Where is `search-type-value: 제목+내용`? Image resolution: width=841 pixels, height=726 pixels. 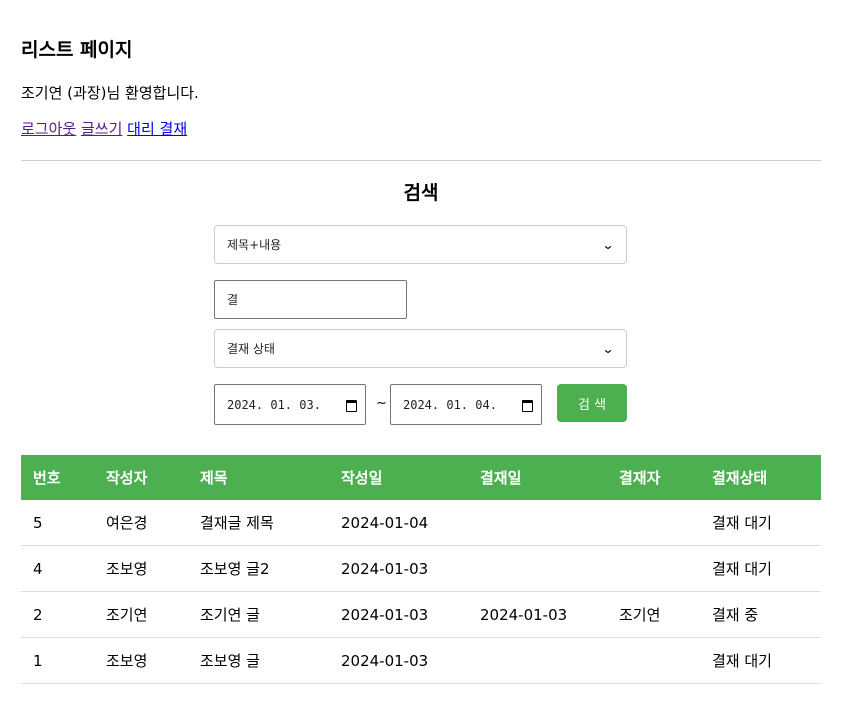
search-type-value: 제목+내용 is located at coordinates (254, 245).